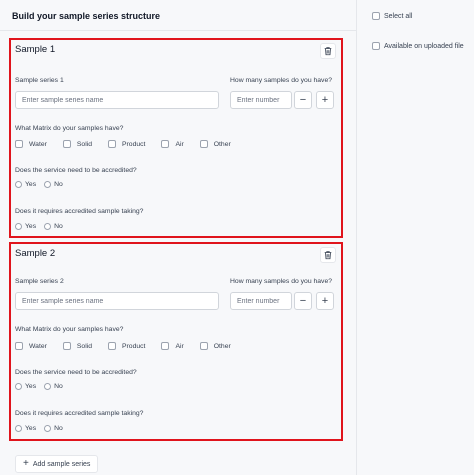 Image resolution: width=474 pixels, height=475 pixels. What do you see at coordinates (39, 281) in the screenshot?
I see `sample-series-label: Sample series 2` at bounding box center [39, 281].